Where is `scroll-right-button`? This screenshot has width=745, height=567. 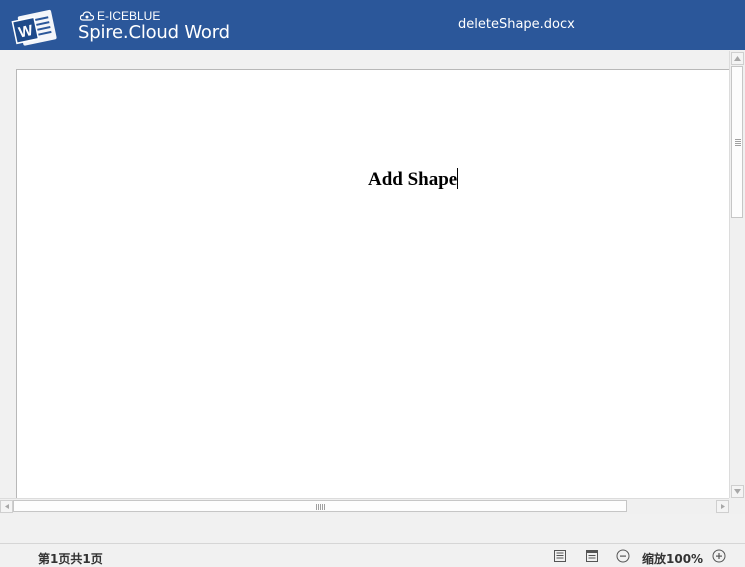 scroll-right-button is located at coordinates (722, 506).